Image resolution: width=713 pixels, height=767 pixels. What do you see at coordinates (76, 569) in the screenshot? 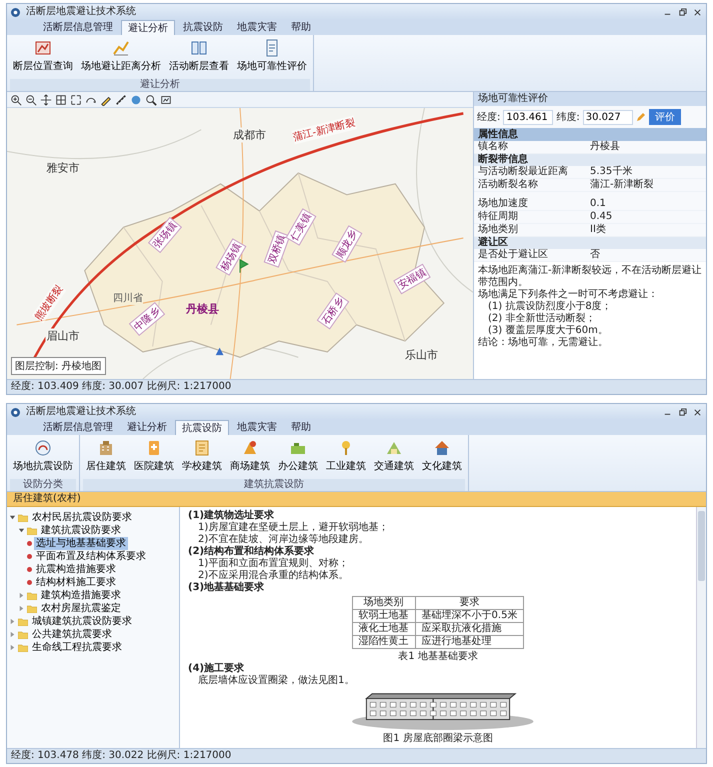
I see `tree-item: 抗震构造措施要求` at bounding box center [76, 569].